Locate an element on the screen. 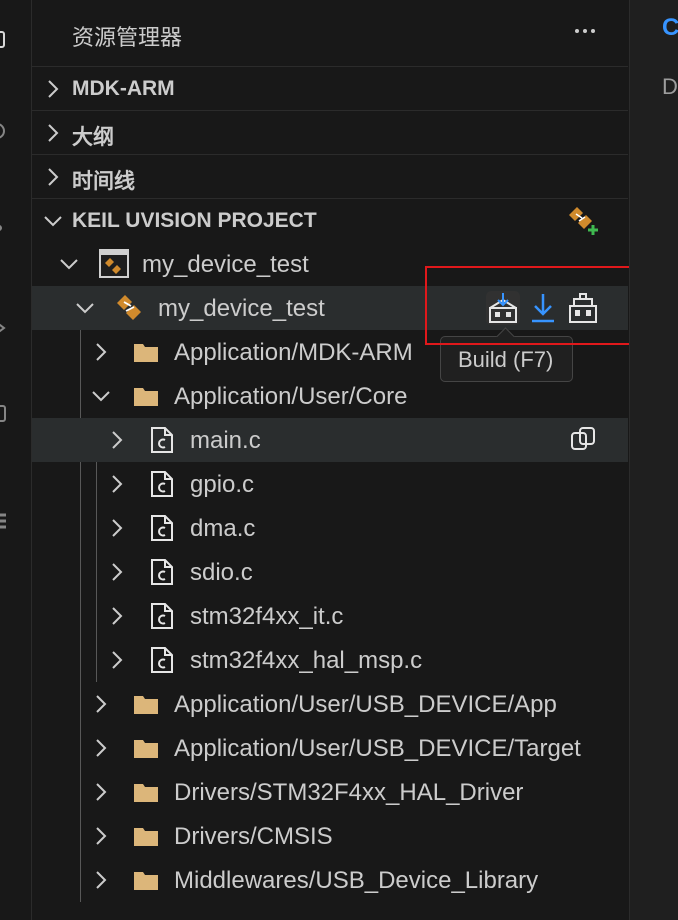  more-actions-button is located at coordinates (585, 31).